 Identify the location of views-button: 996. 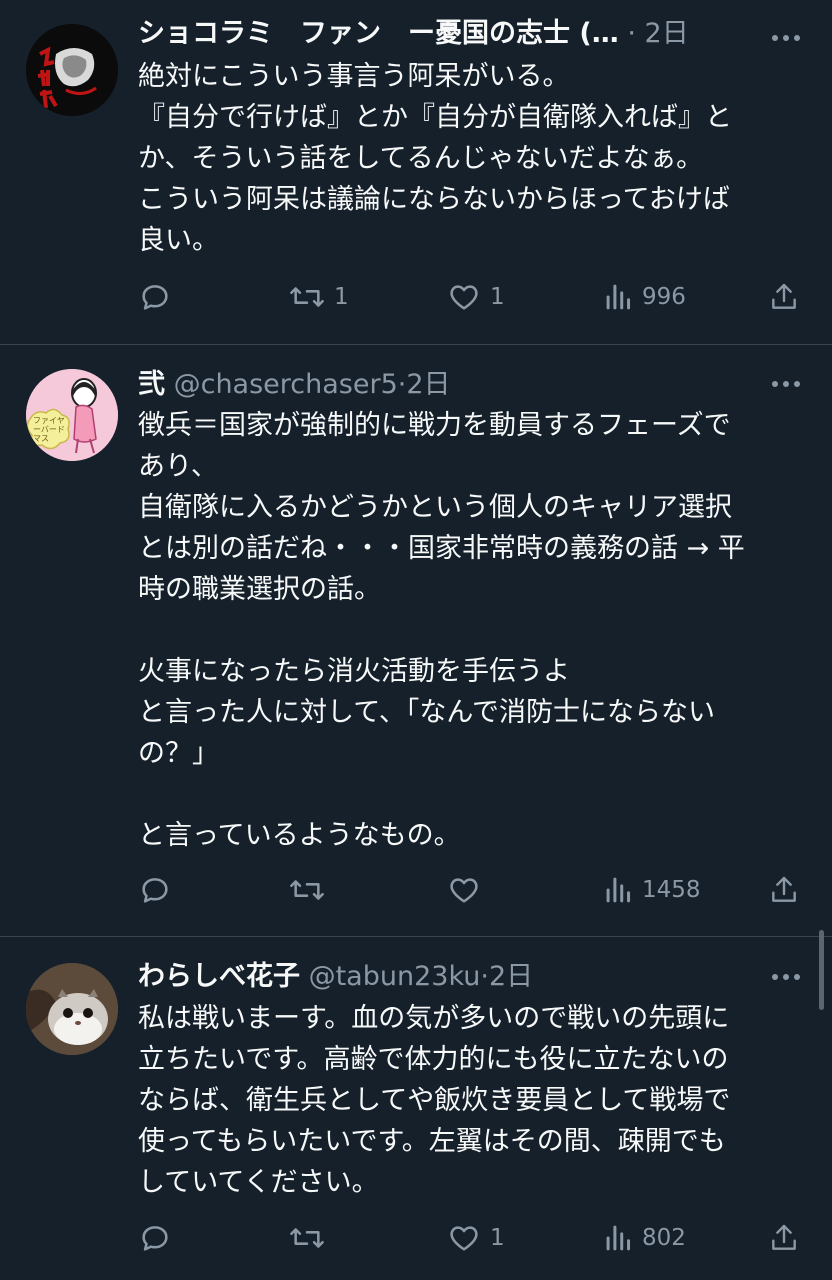
(645, 297).